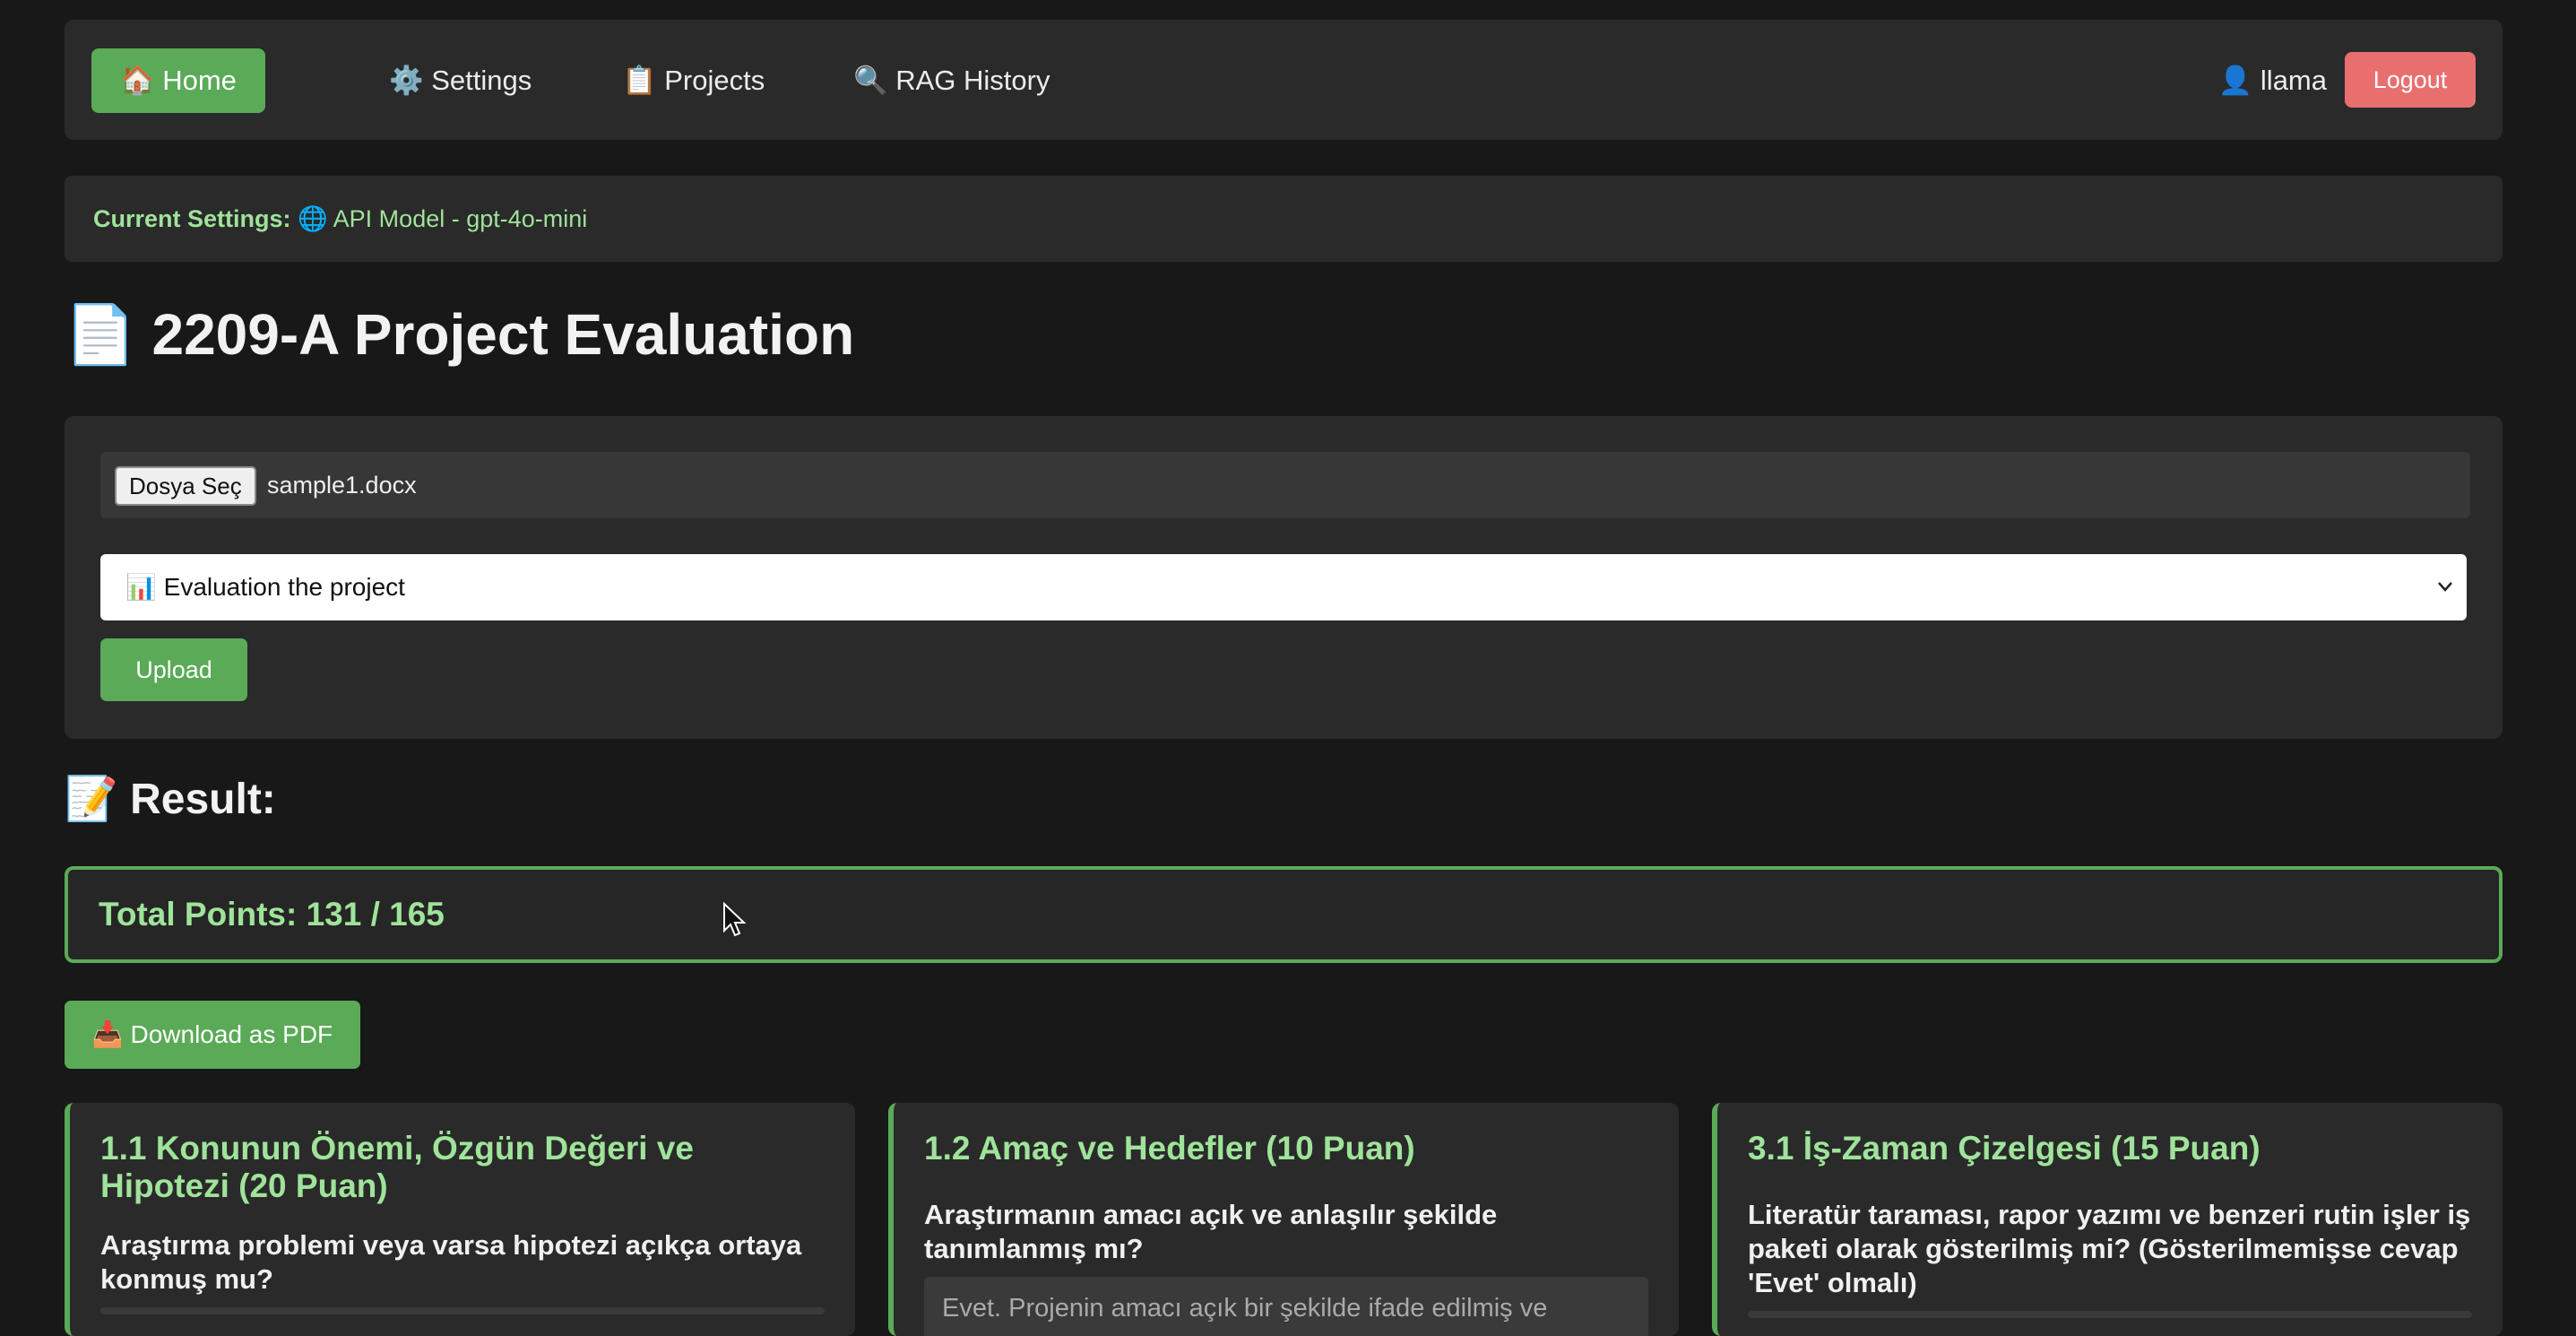 The height and width of the screenshot is (1336, 2576). What do you see at coordinates (460, 81) in the screenshot?
I see `nav-settings-link: ⚙️ Settings` at bounding box center [460, 81].